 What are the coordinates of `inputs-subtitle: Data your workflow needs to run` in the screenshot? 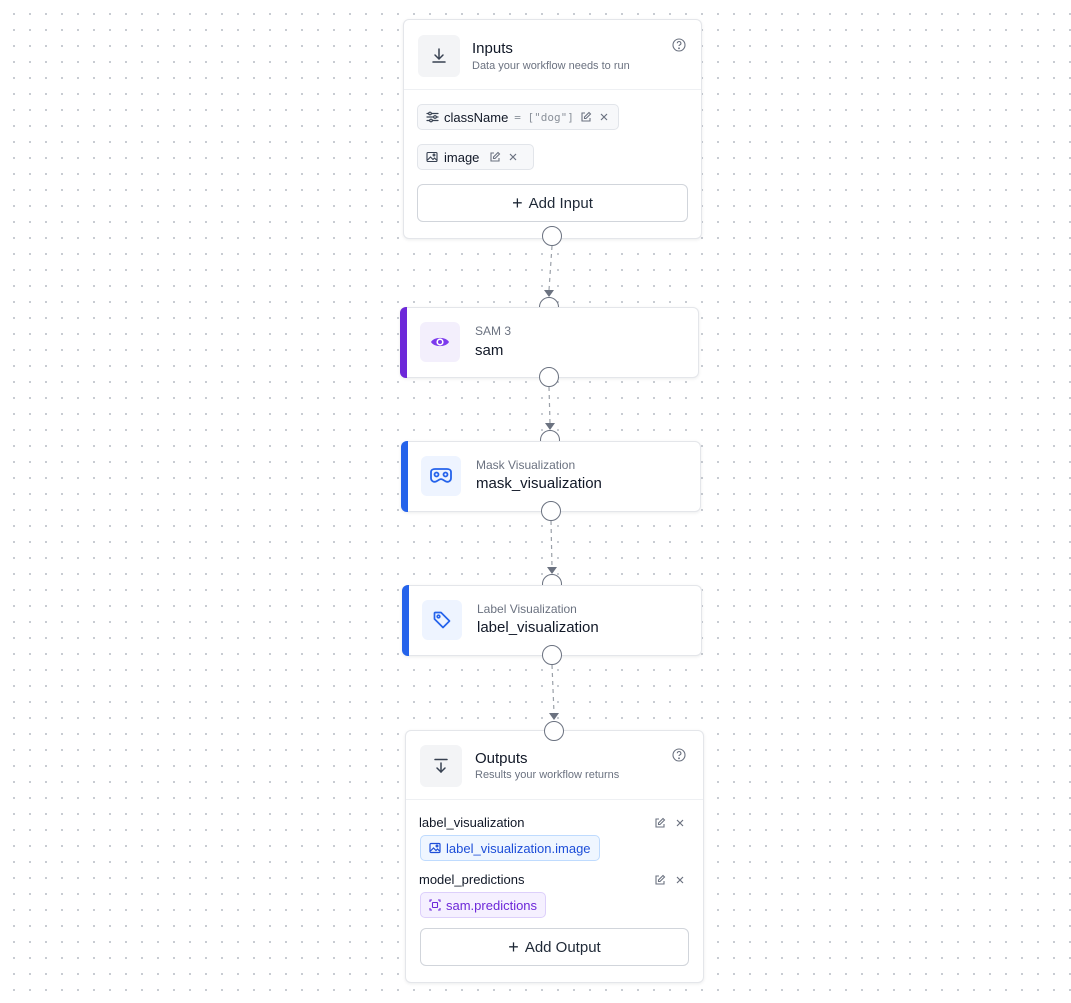 It's located at (551, 66).